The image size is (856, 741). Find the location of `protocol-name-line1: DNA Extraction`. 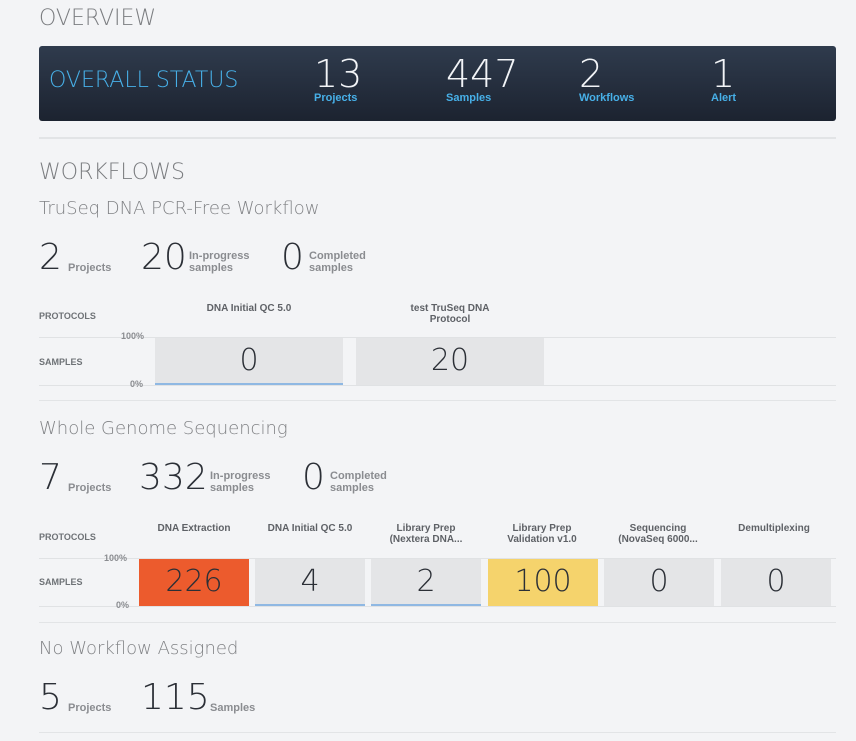

protocol-name-line1: DNA Extraction is located at coordinates (194, 528).